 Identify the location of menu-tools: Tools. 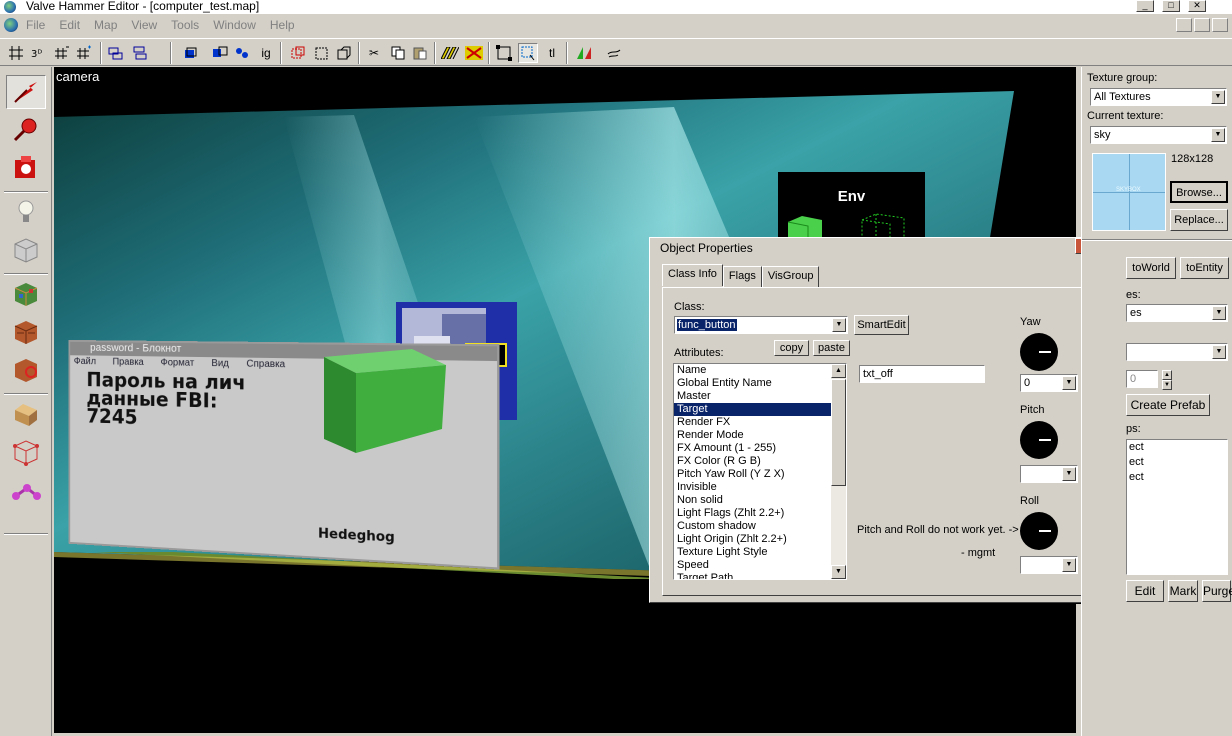
(185, 25).